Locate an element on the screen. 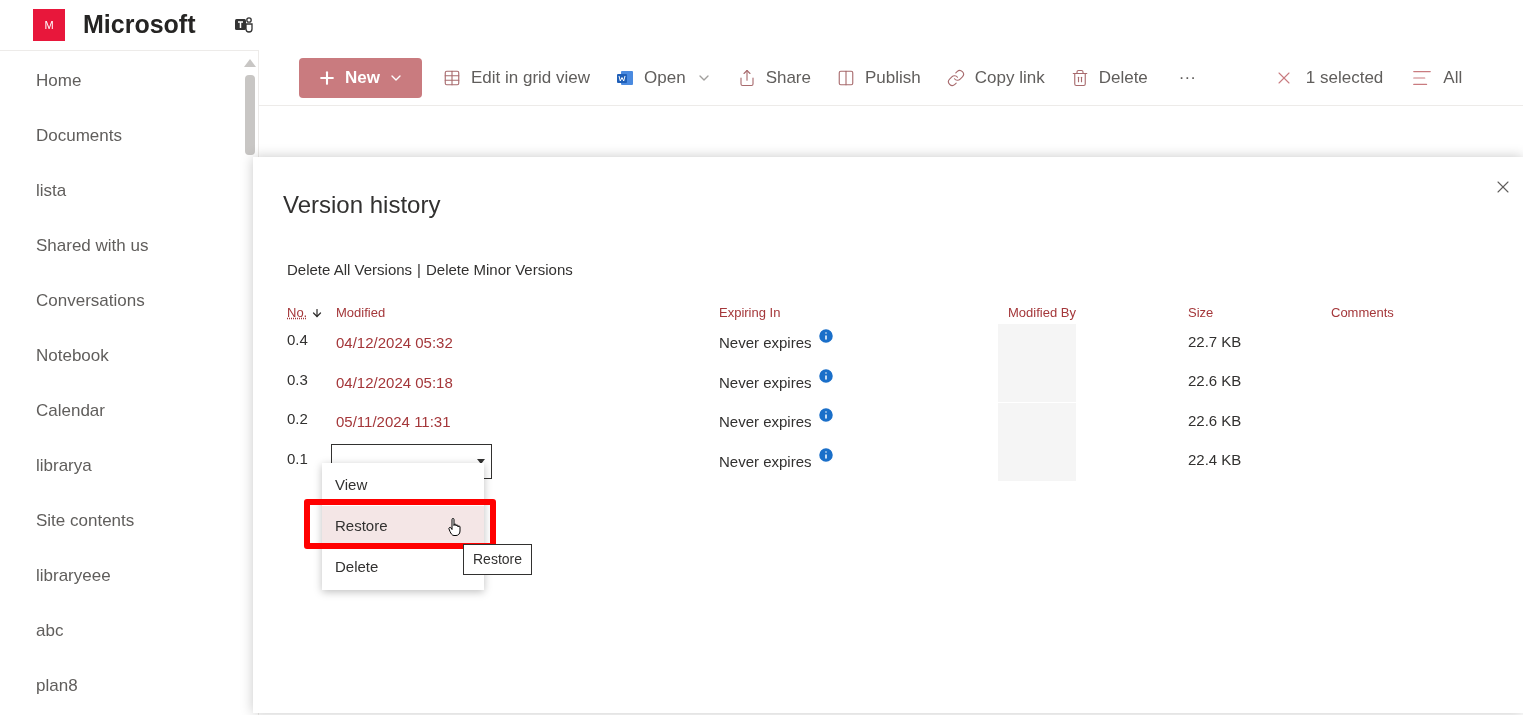 Image resolution: width=1523 pixels, height=715 pixels. hand-cursor-icon is located at coordinates (455, 527).